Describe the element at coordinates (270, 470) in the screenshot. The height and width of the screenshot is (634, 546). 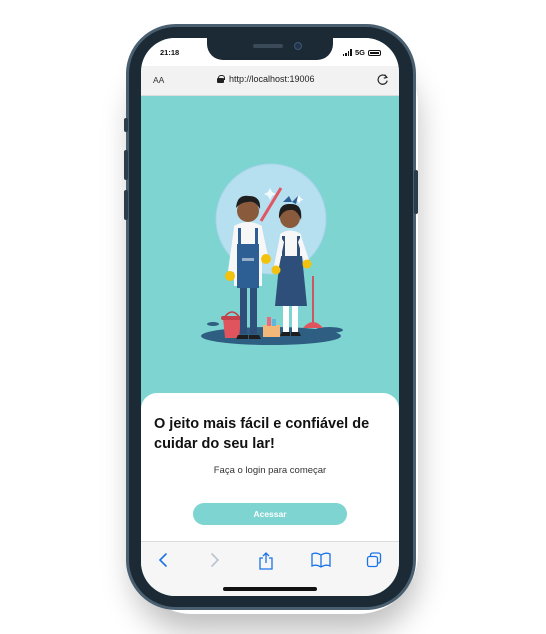
I see `login-subtitle: Faça o login para começar` at that location.